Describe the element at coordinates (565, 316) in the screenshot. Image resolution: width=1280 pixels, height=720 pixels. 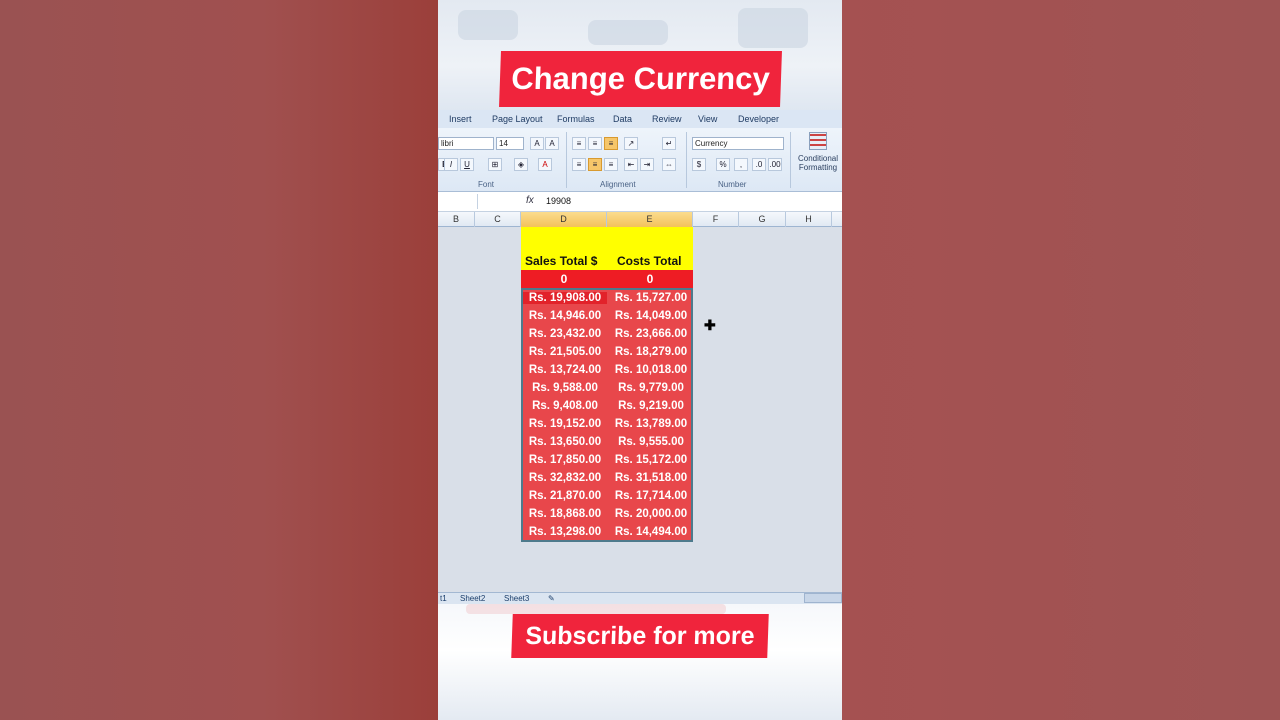
I see `cell-d: Rs. 14,946.00` at that location.